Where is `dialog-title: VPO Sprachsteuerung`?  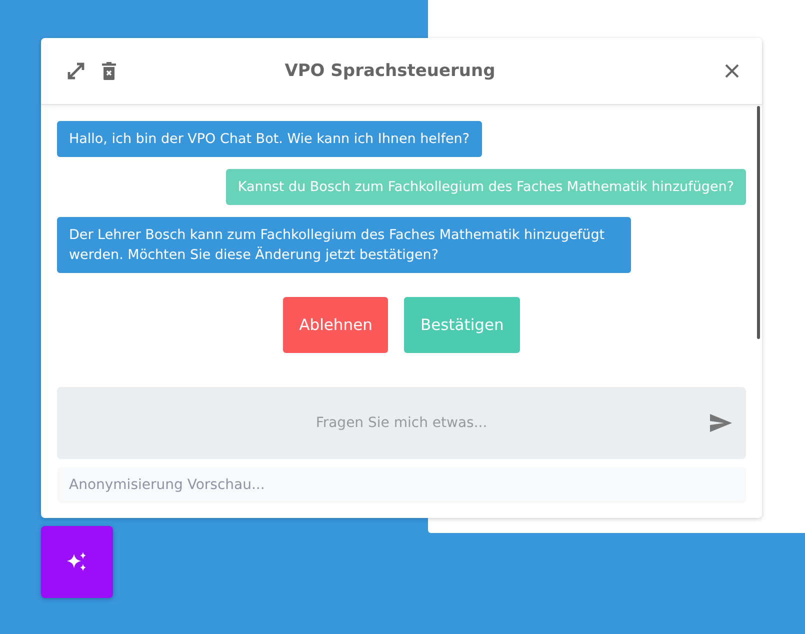
dialog-title: VPO Sprachsteuerung is located at coordinates (390, 71).